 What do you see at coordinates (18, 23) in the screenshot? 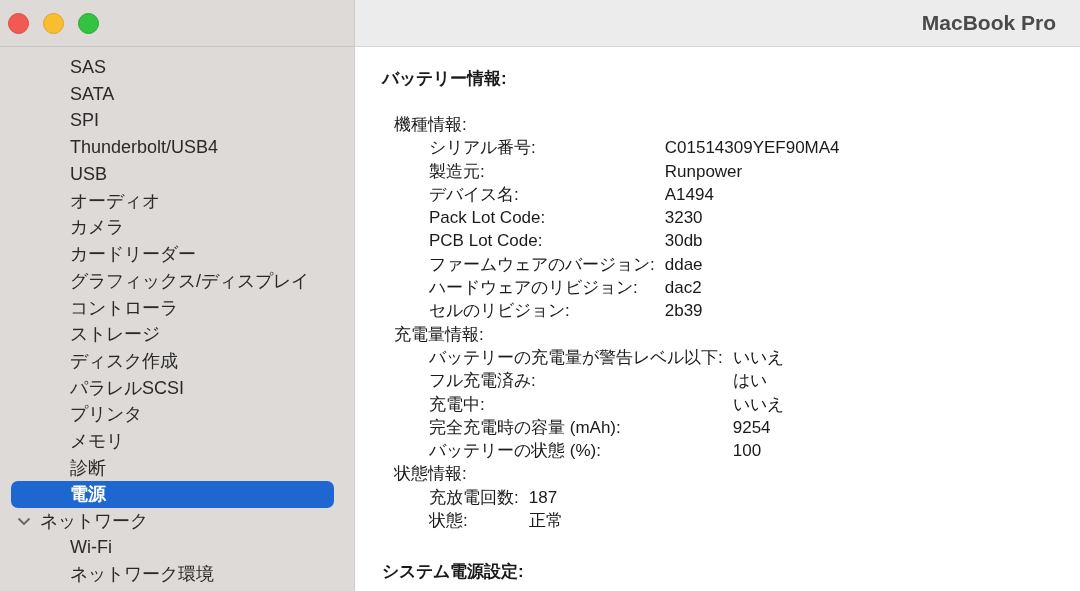
I see `close-button` at bounding box center [18, 23].